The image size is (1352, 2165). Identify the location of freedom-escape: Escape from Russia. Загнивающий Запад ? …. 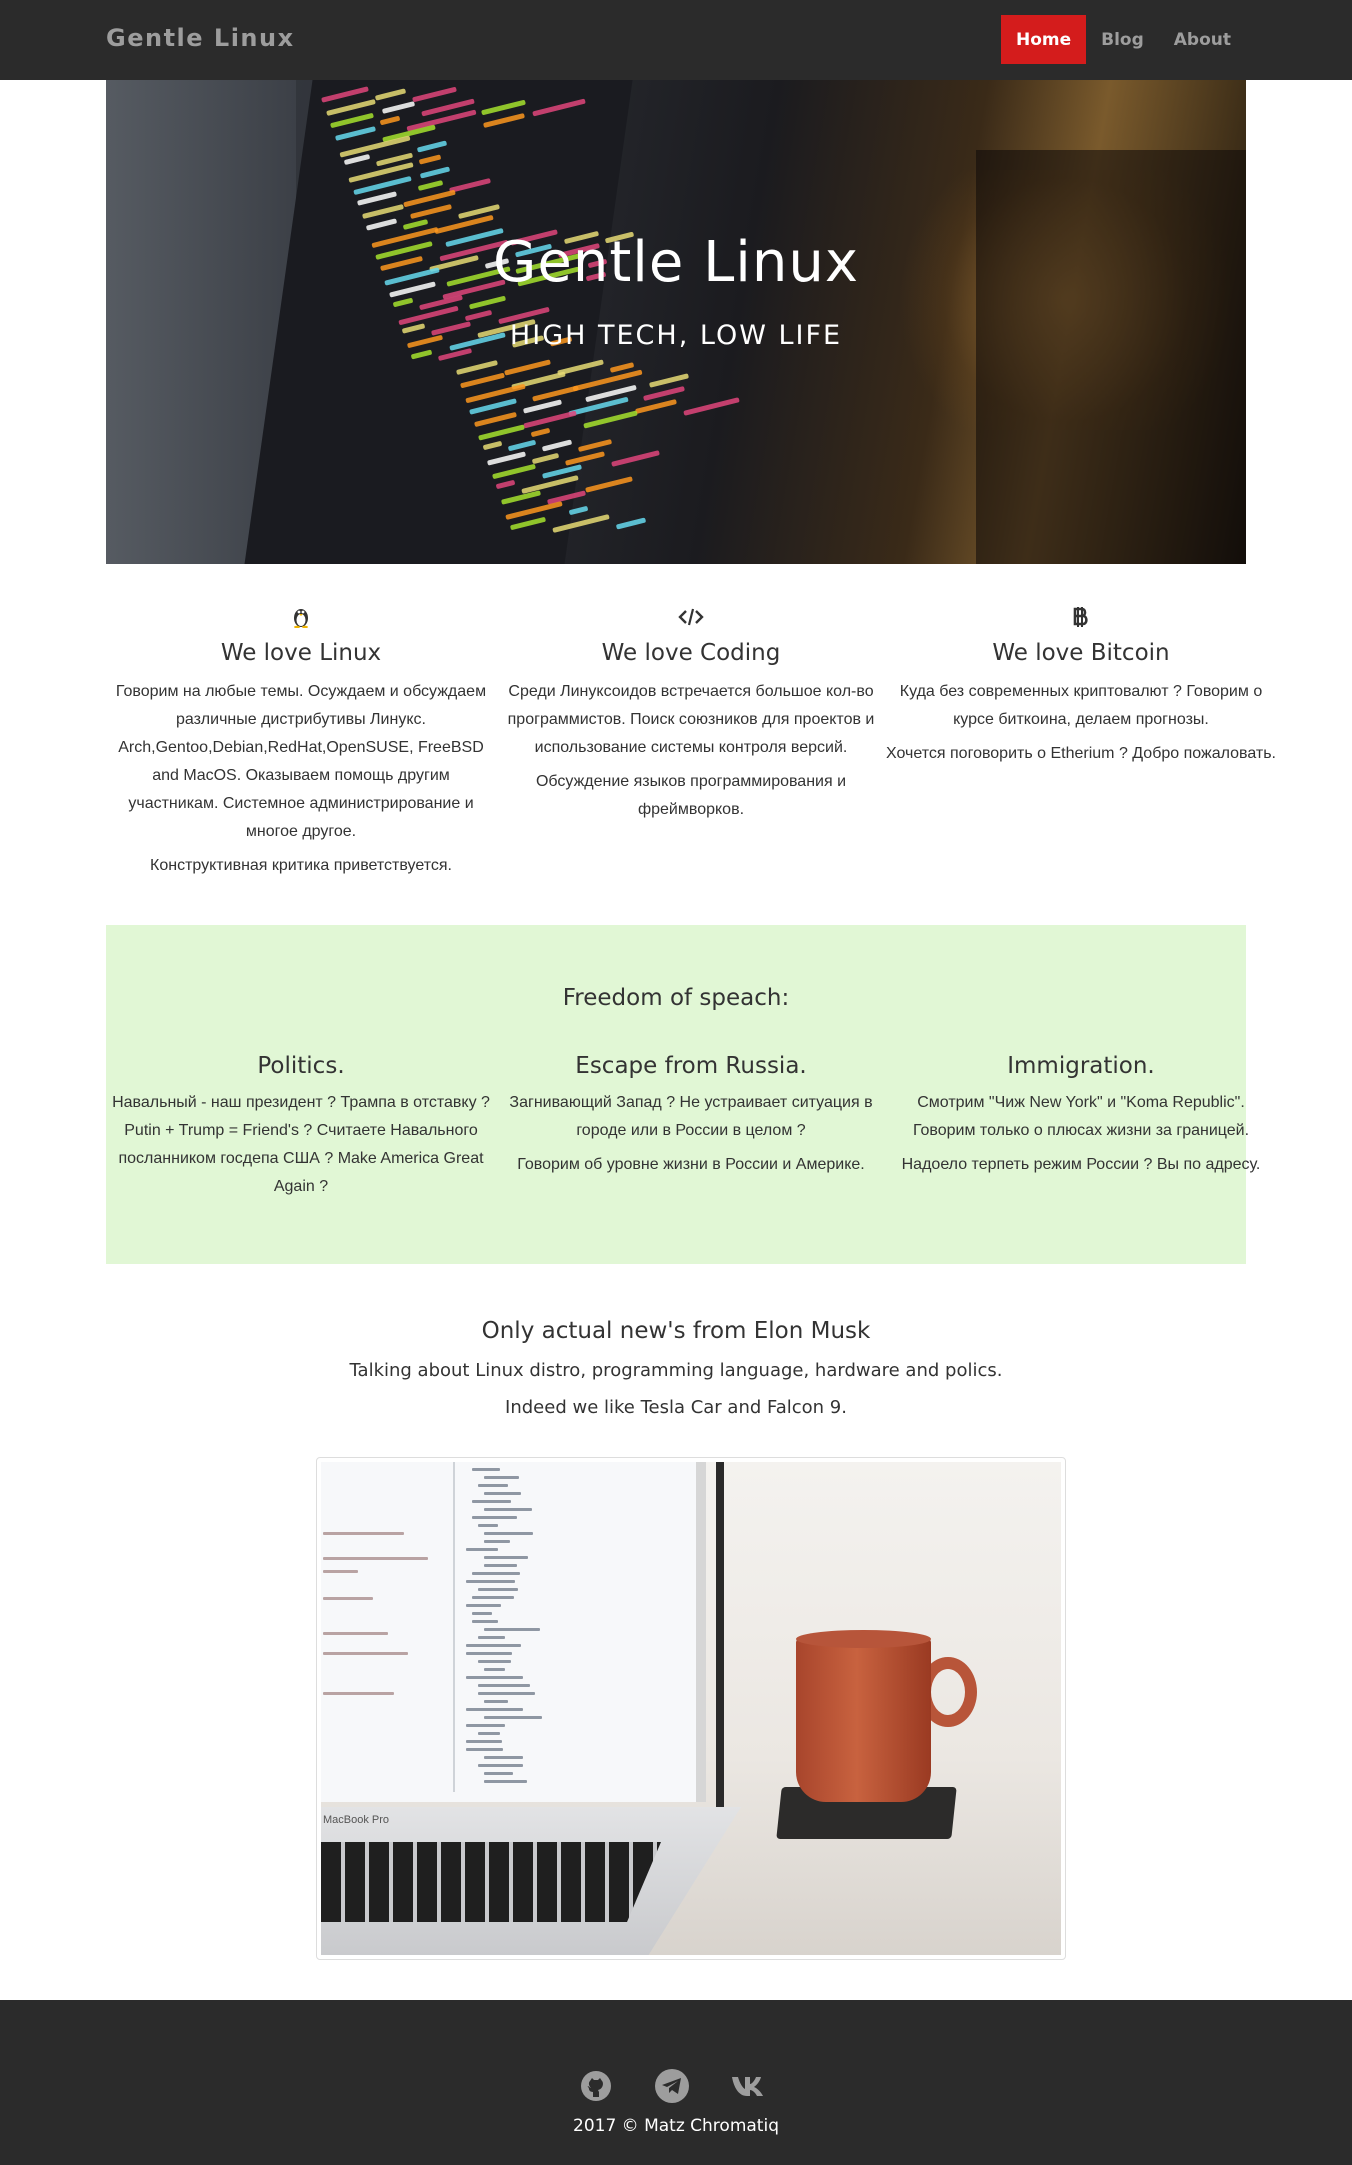
(691, 1116).